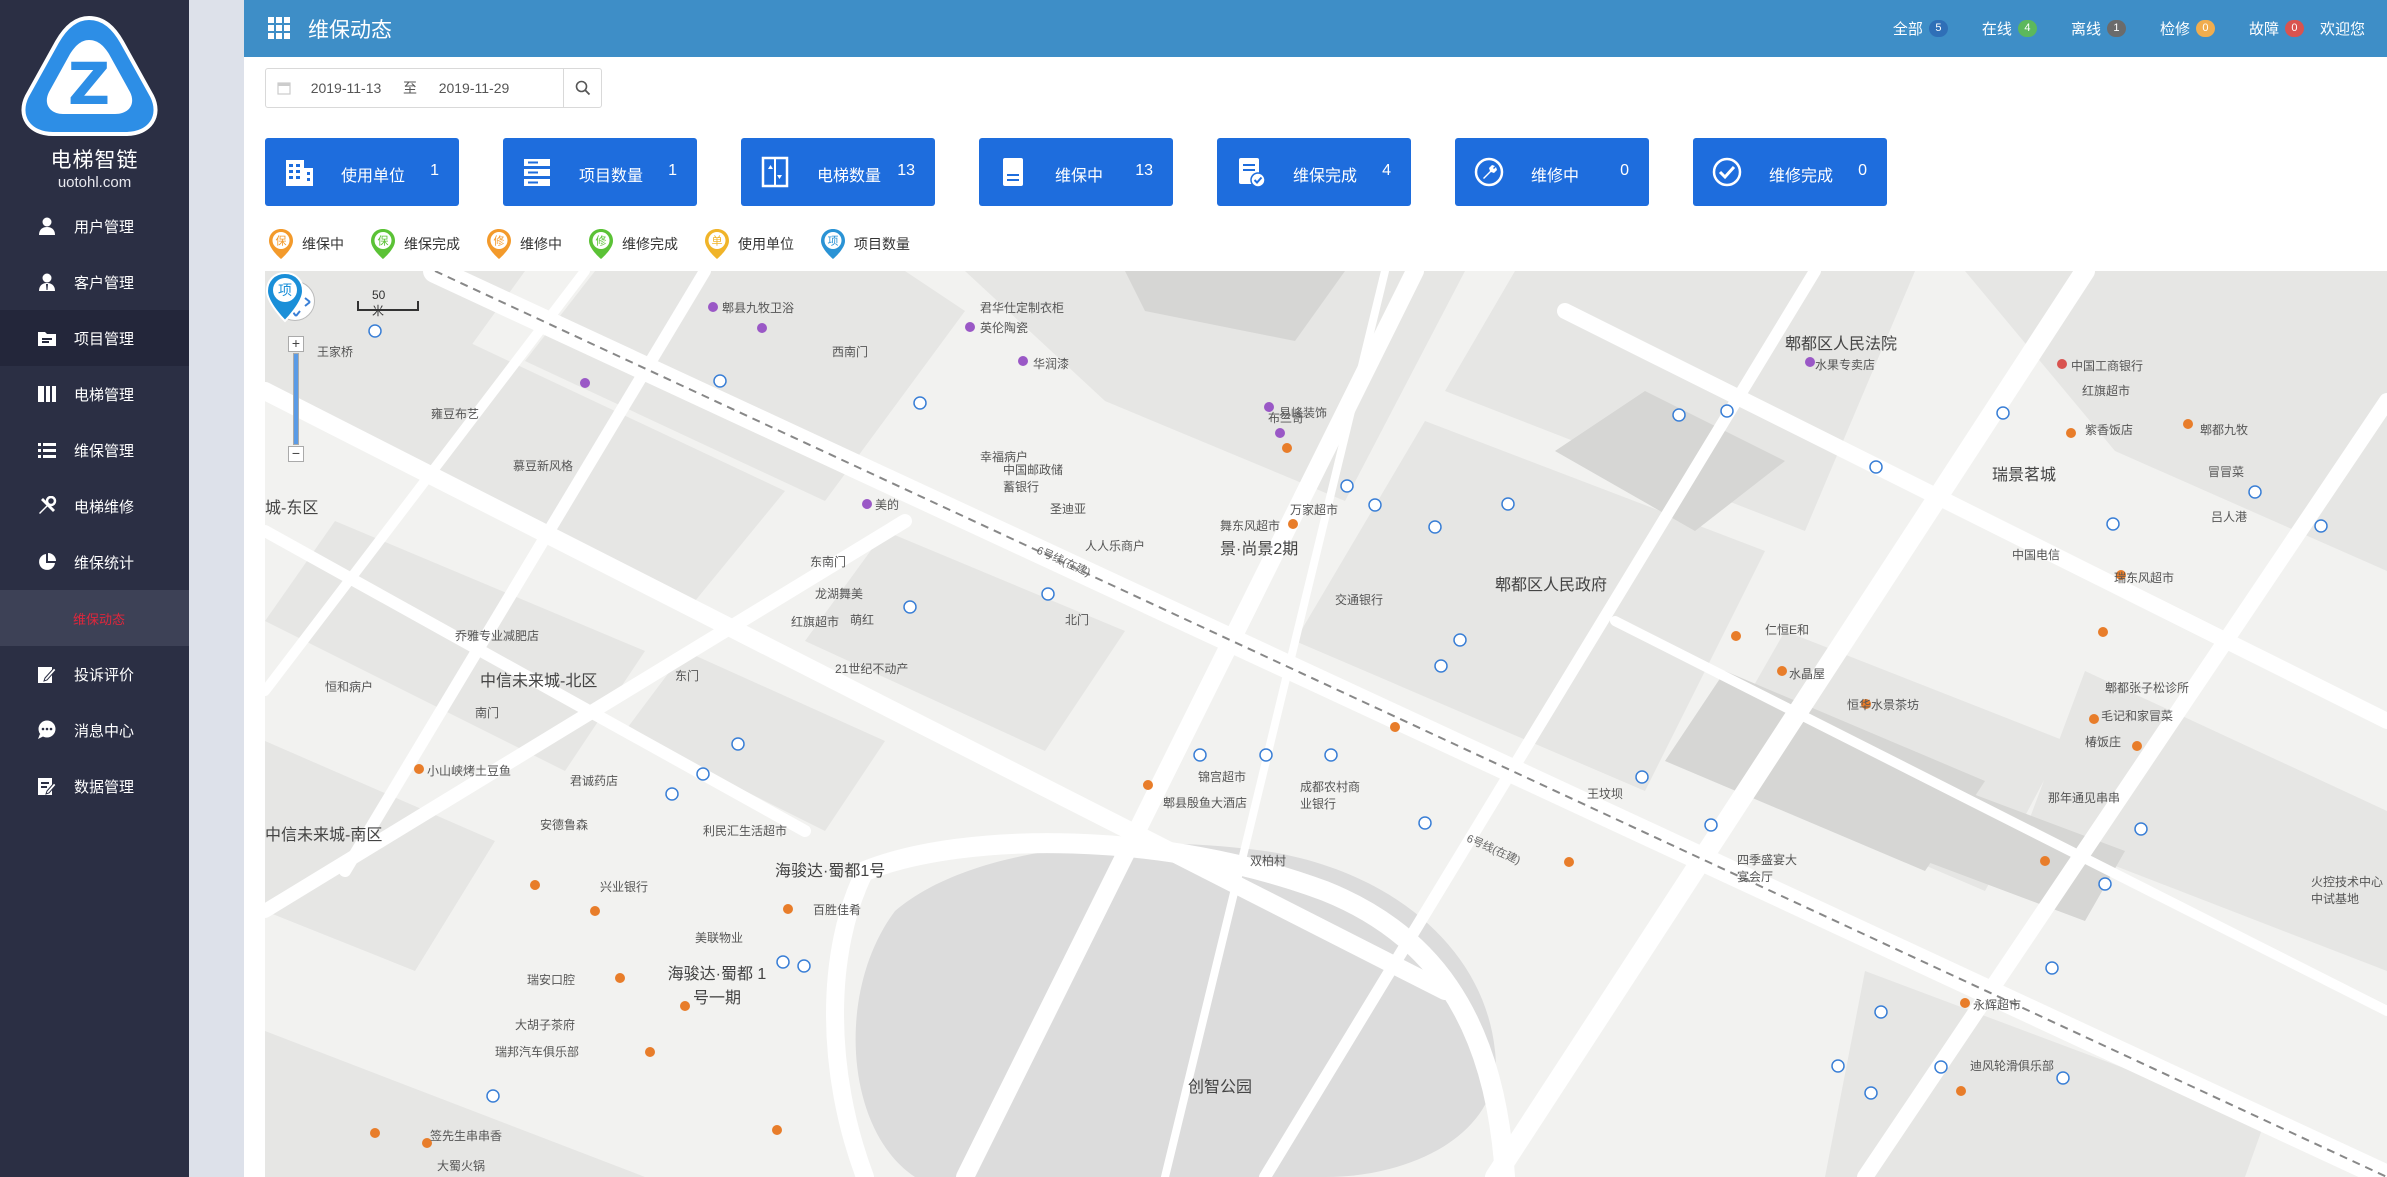  I want to click on legend-pin-glyph: 修, so click(499, 241).